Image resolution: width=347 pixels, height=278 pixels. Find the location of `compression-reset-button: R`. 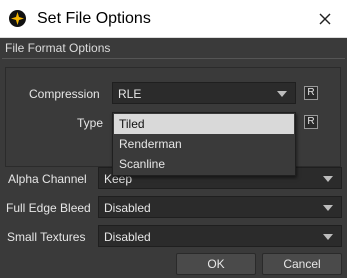

compression-reset-button: R is located at coordinates (311, 93).